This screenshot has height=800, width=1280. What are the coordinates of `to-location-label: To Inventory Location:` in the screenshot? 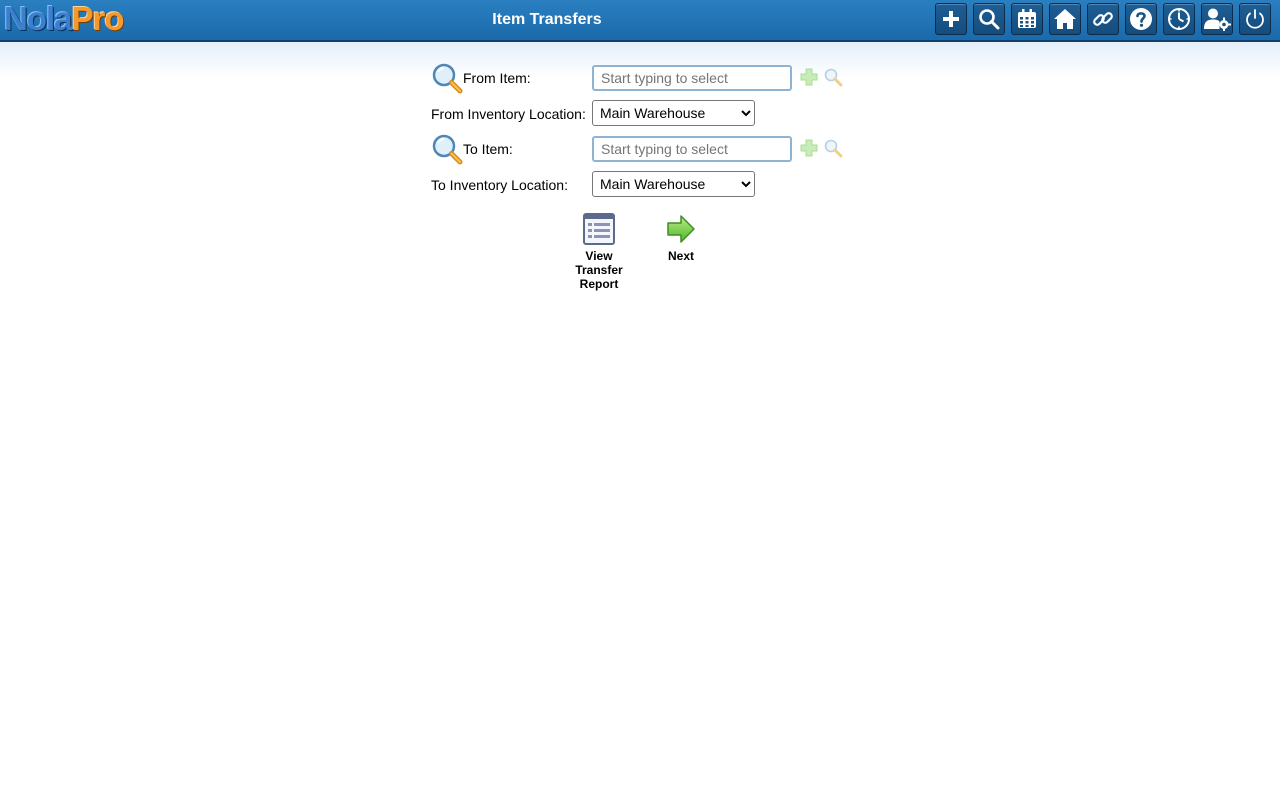 It's located at (499, 185).